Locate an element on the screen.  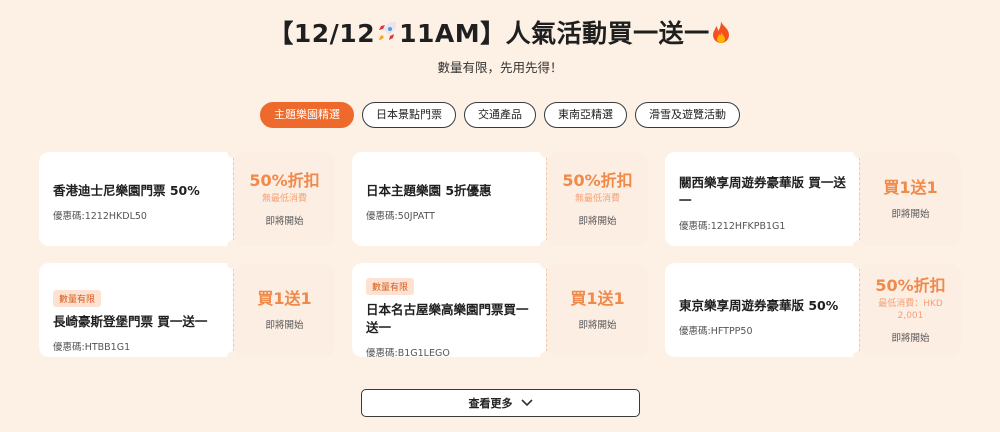
subtitle: 數量有限，先用先得！ is located at coordinates (500, 67).